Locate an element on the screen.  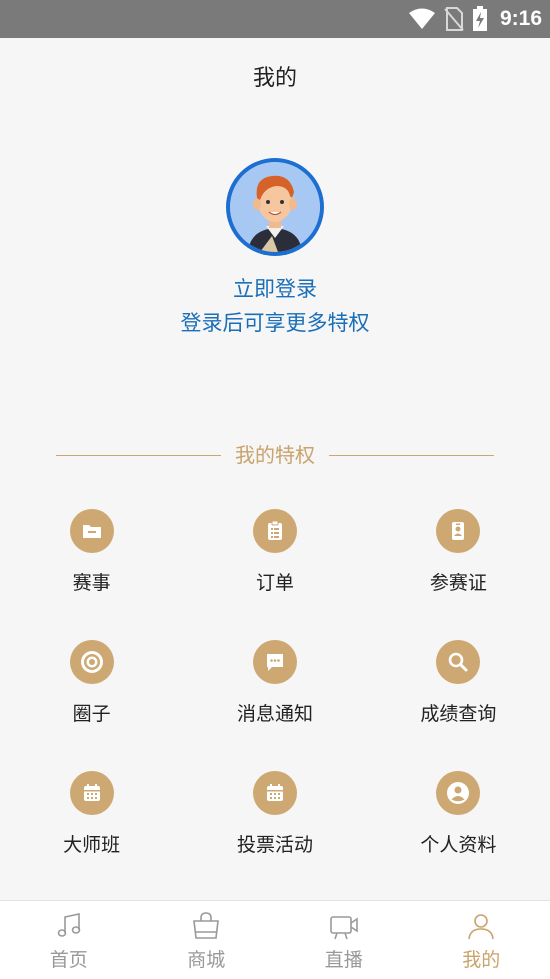
badge-icon is located at coordinates (458, 531).